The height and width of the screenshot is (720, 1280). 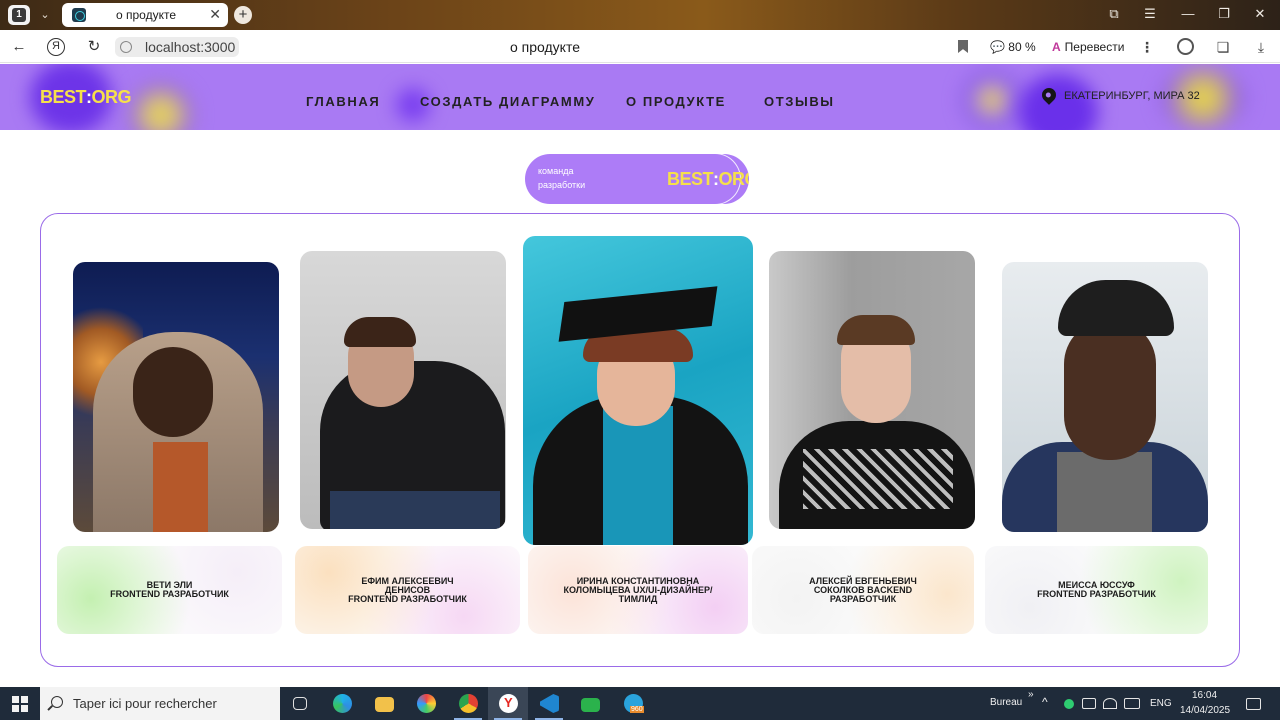 I want to click on person-stole, so click(x=638, y=475).